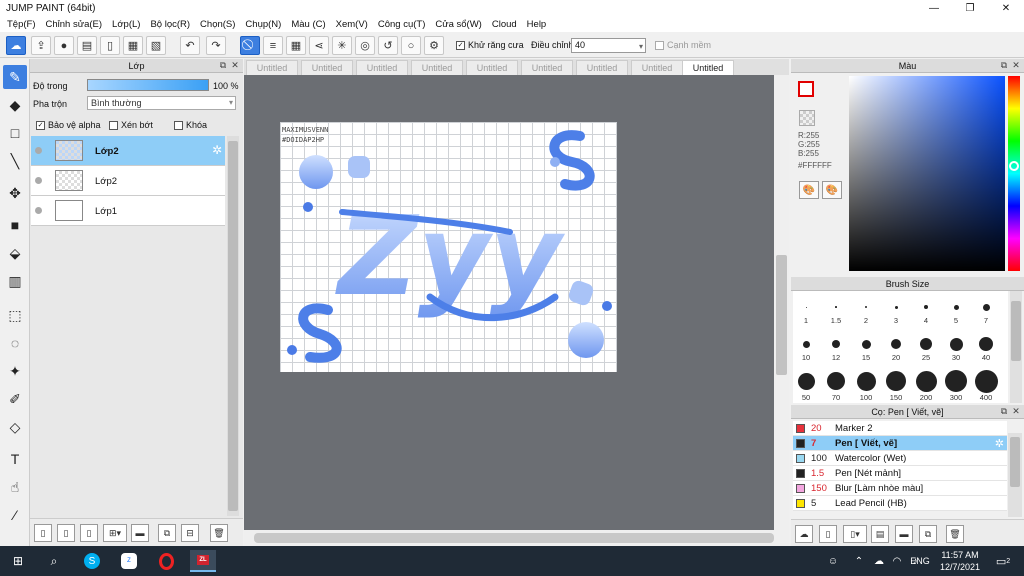 This screenshot has height=576, width=1024. What do you see at coordinates (129, 561) in the screenshot?
I see `zalo-icon: Z` at bounding box center [129, 561].